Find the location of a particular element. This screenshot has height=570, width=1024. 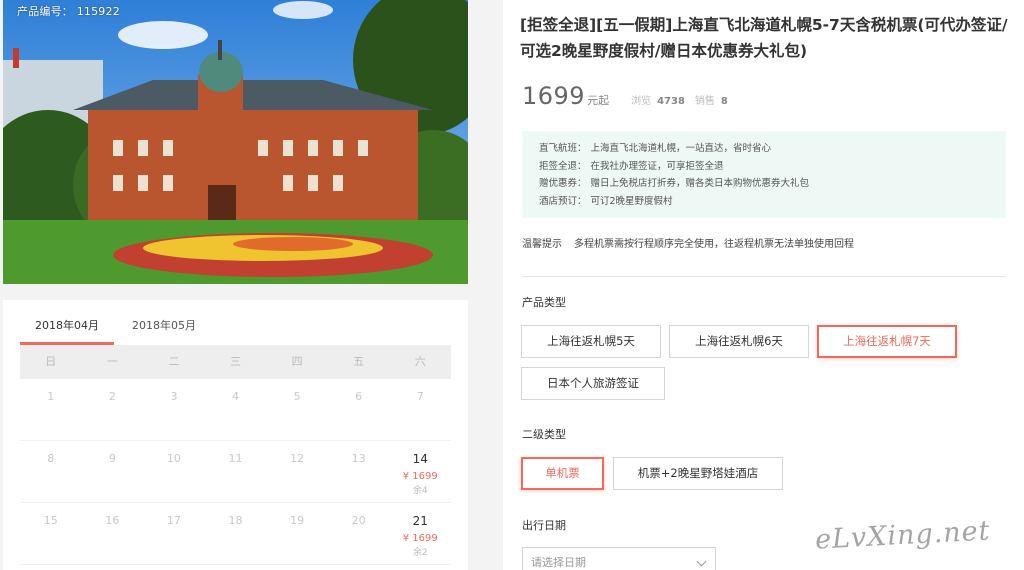

day-number: 16 is located at coordinates (112, 520).